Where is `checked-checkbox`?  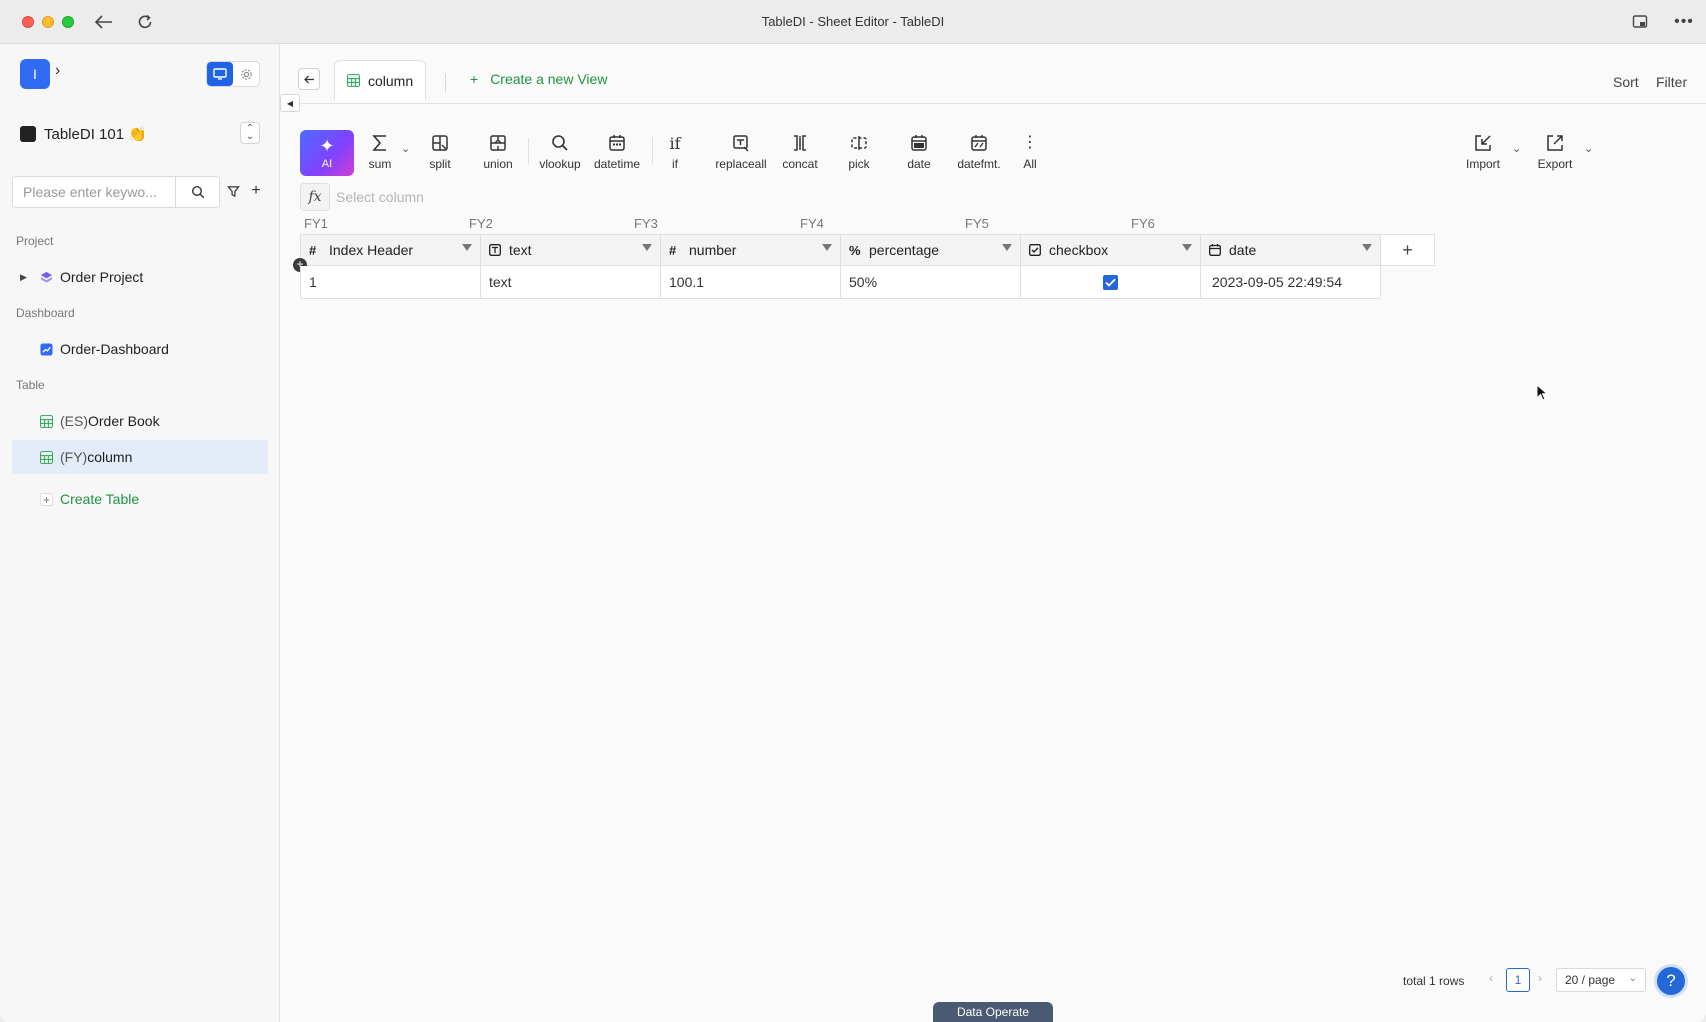
checked-checkbox is located at coordinates (1110, 282).